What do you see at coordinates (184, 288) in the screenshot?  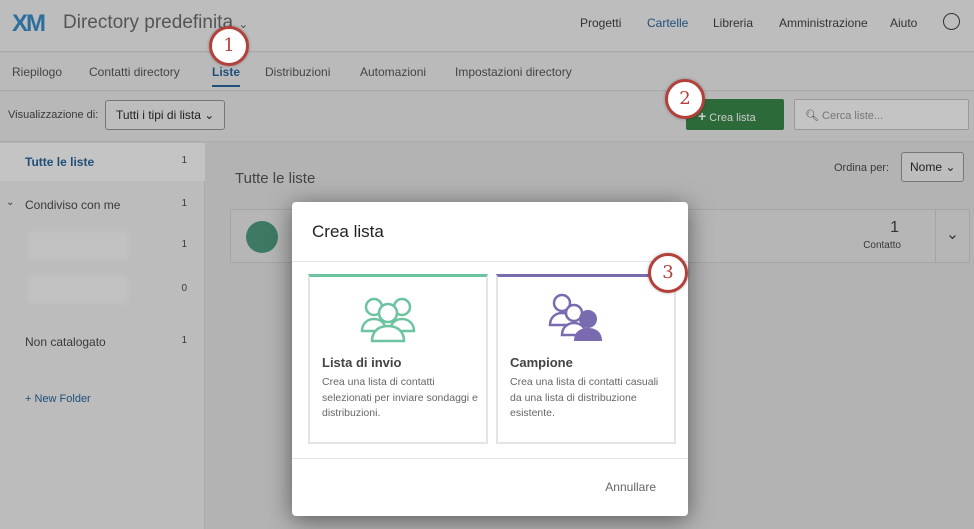 I see `count: 0` at bounding box center [184, 288].